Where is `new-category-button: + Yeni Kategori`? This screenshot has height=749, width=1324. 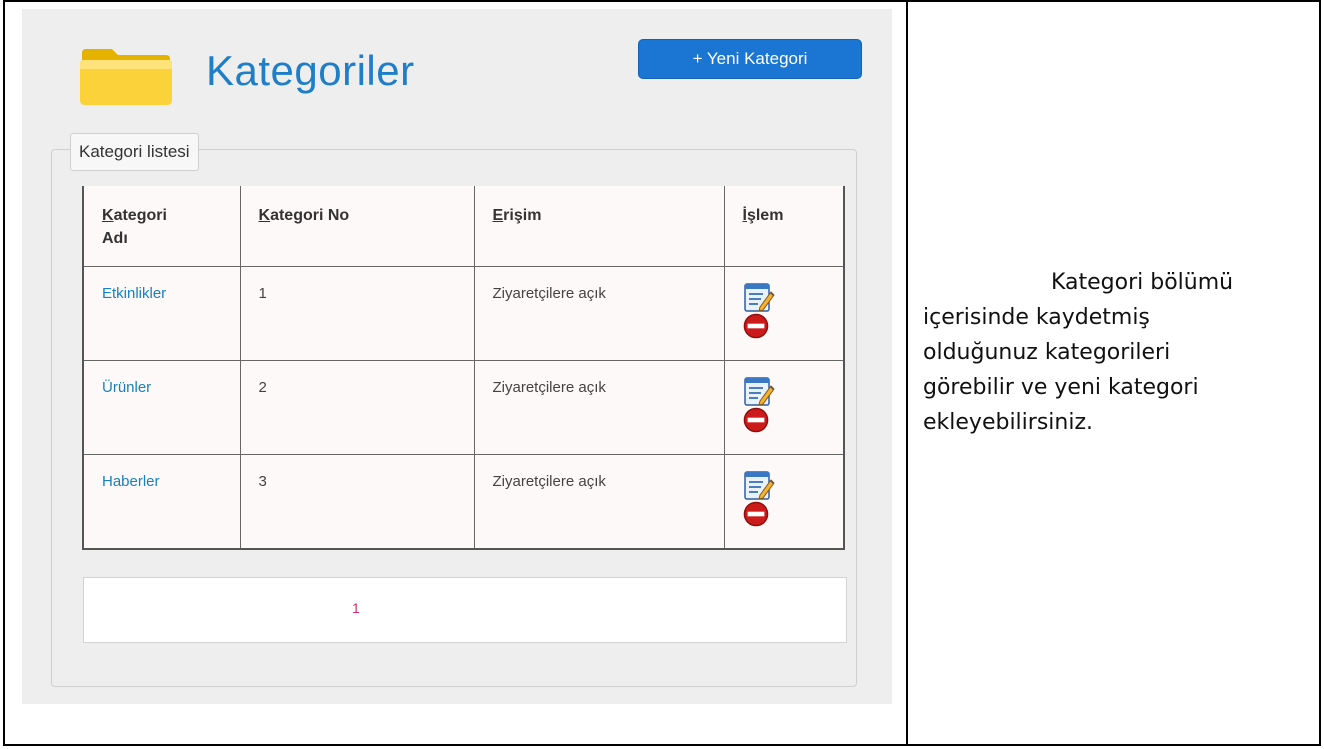
new-category-button: + Yeni Kategori is located at coordinates (750, 59).